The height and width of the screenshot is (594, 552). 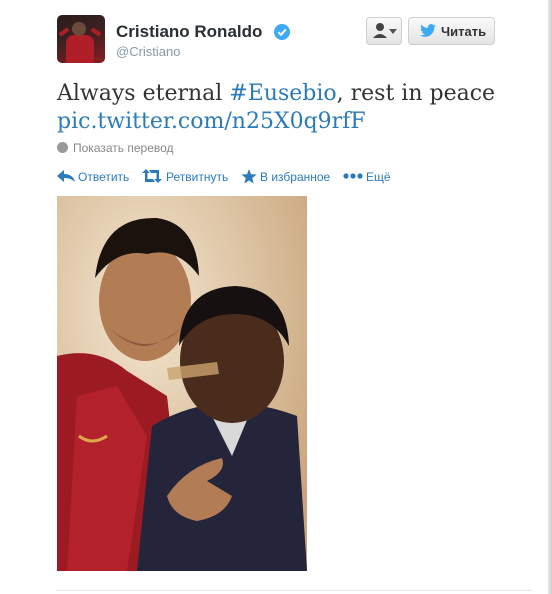 What do you see at coordinates (378, 177) in the screenshot?
I see `more-label: Ещё` at bounding box center [378, 177].